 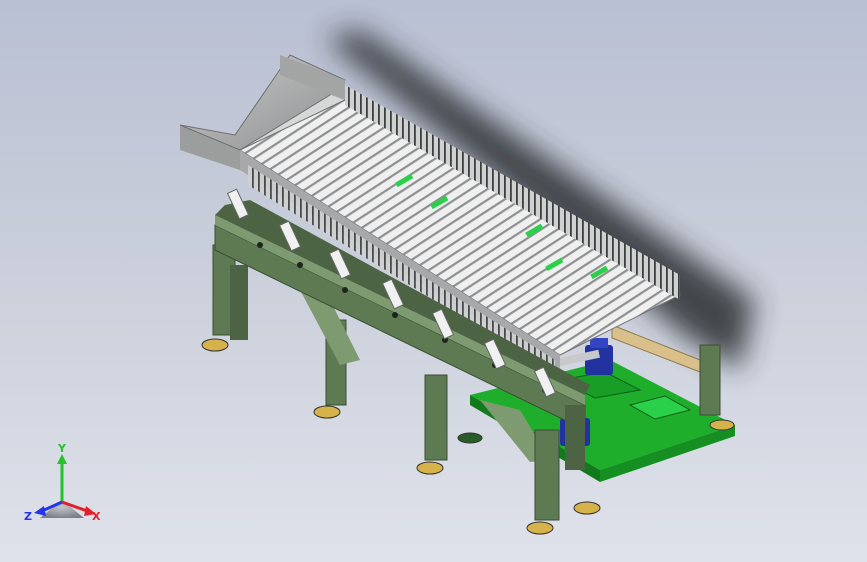 I want to click on orientation-triad: Y X Z, so click(x=75, y=495).